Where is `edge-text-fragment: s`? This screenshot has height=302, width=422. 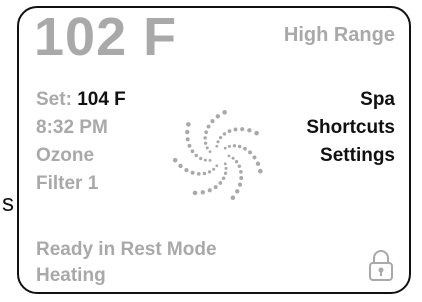
edge-text-fragment: s is located at coordinates (8, 203).